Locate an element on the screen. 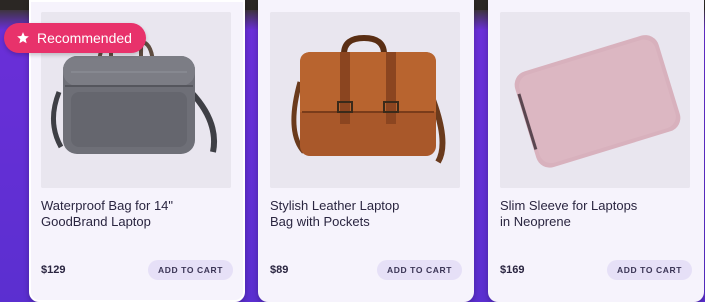 The height and width of the screenshot is (302, 705). product-price: $89 is located at coordinates (279, 270).